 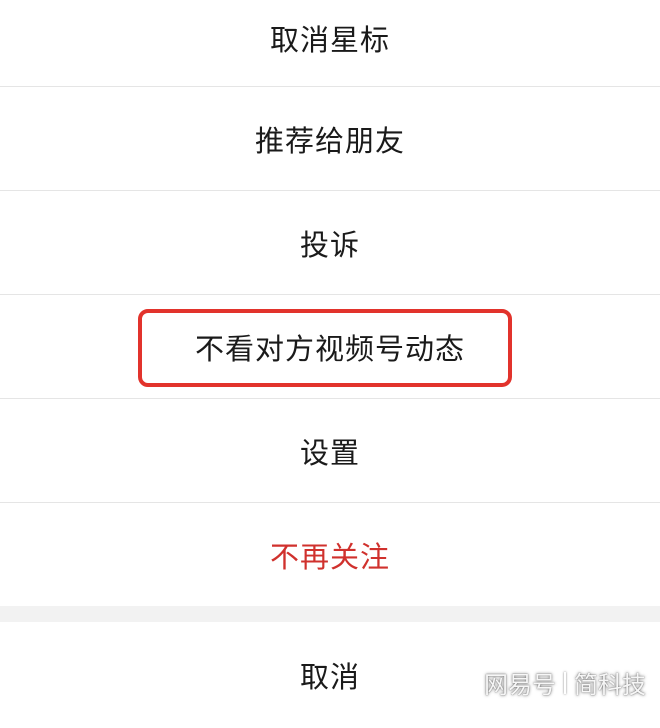 I want to click on hide-channels-updates-label: 不看对方视频号动态, so click(x=329, y=349).